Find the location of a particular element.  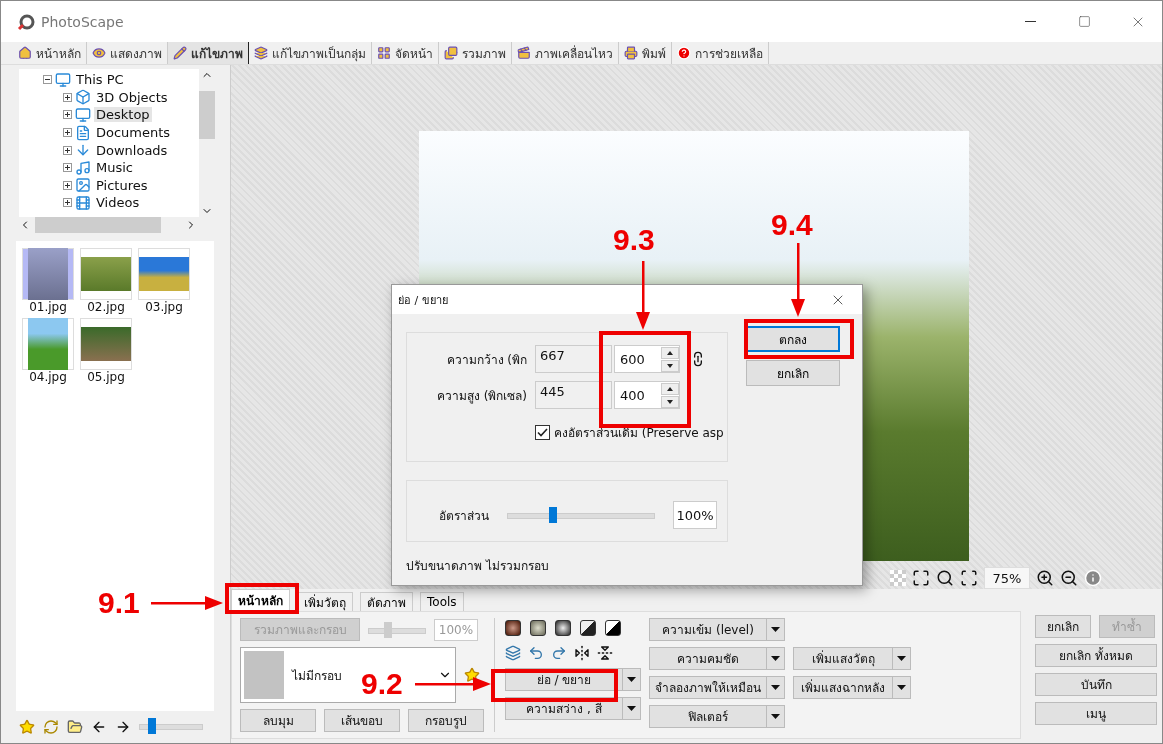

tree-item: Desktop is located at coordinates (123, 115).